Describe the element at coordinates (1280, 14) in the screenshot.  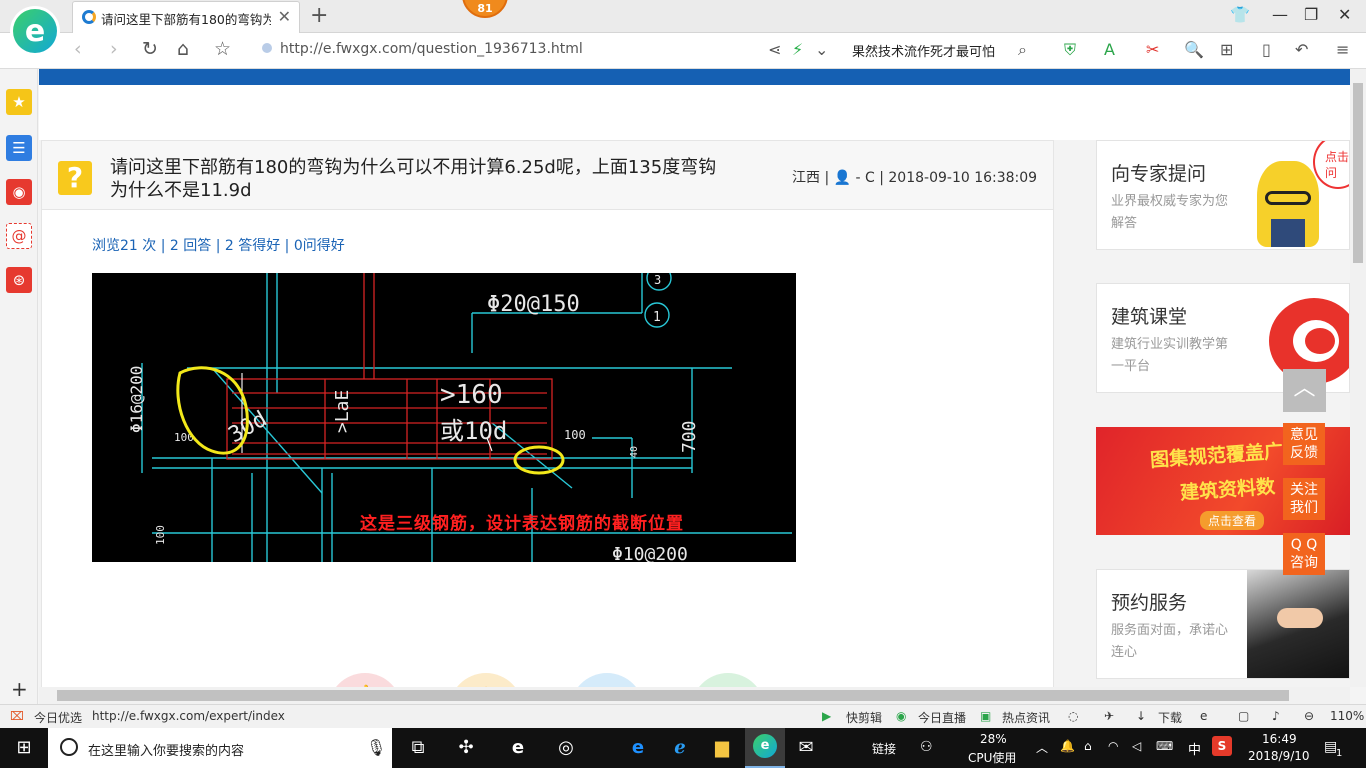
I see `minimize-button: —` at that location.